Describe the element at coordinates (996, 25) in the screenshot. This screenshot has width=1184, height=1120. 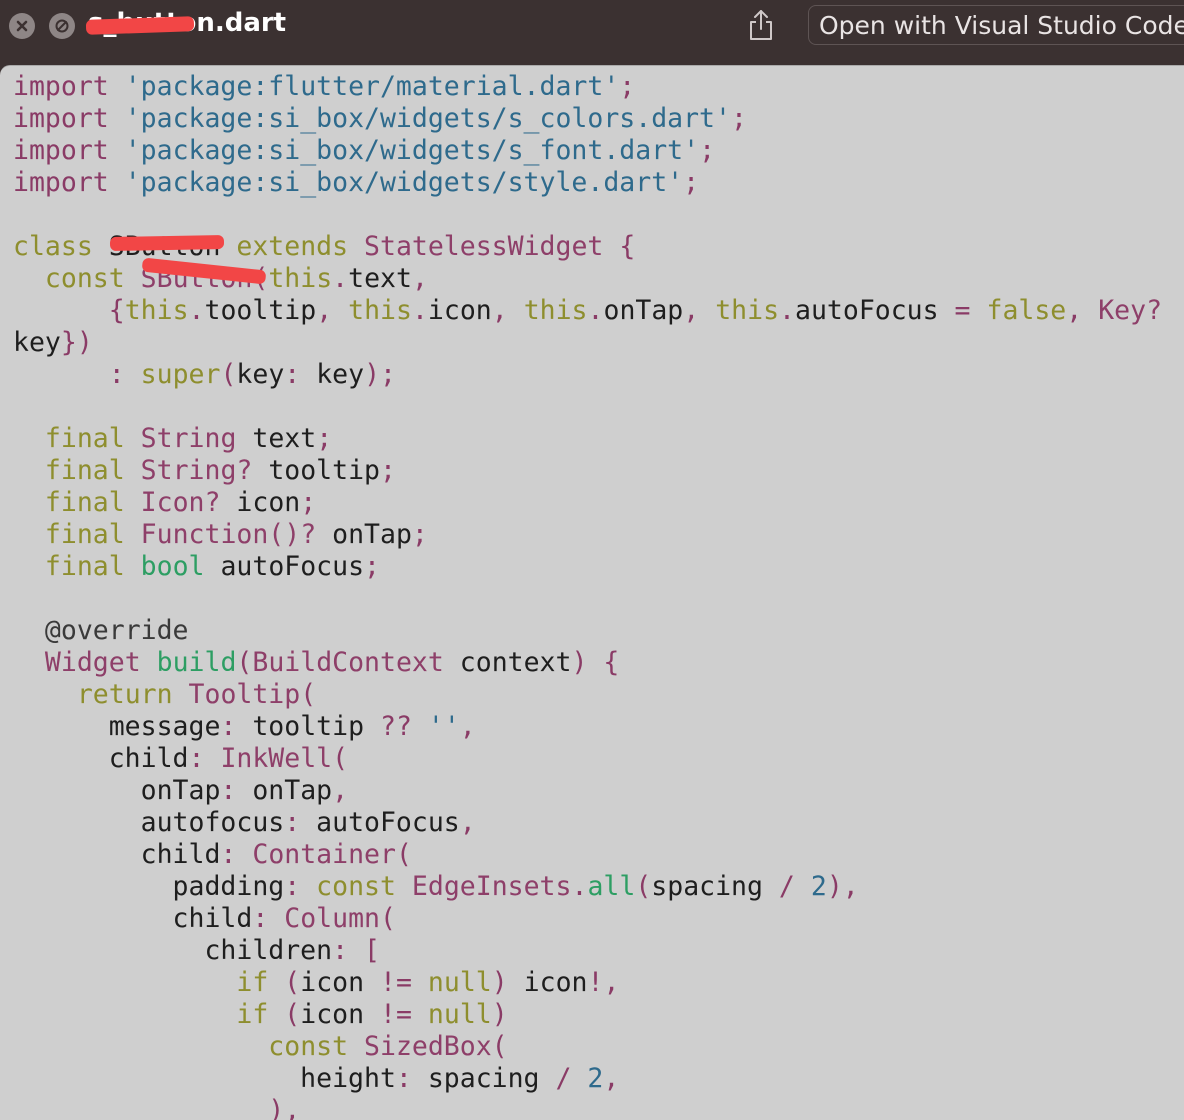
I see `open-with-vscode-button: Open with Visual Studio Code` at that location.